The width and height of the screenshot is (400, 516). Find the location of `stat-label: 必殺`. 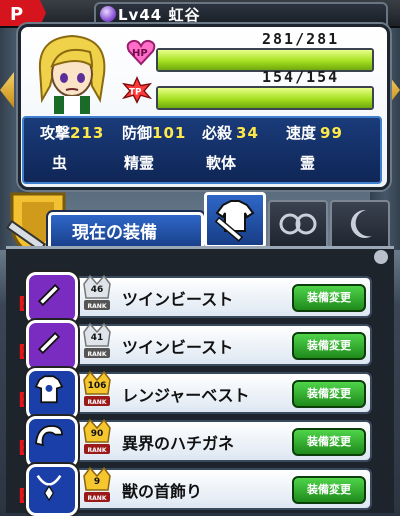

stat-label: 必殺 is located at coordinates (217, 133).